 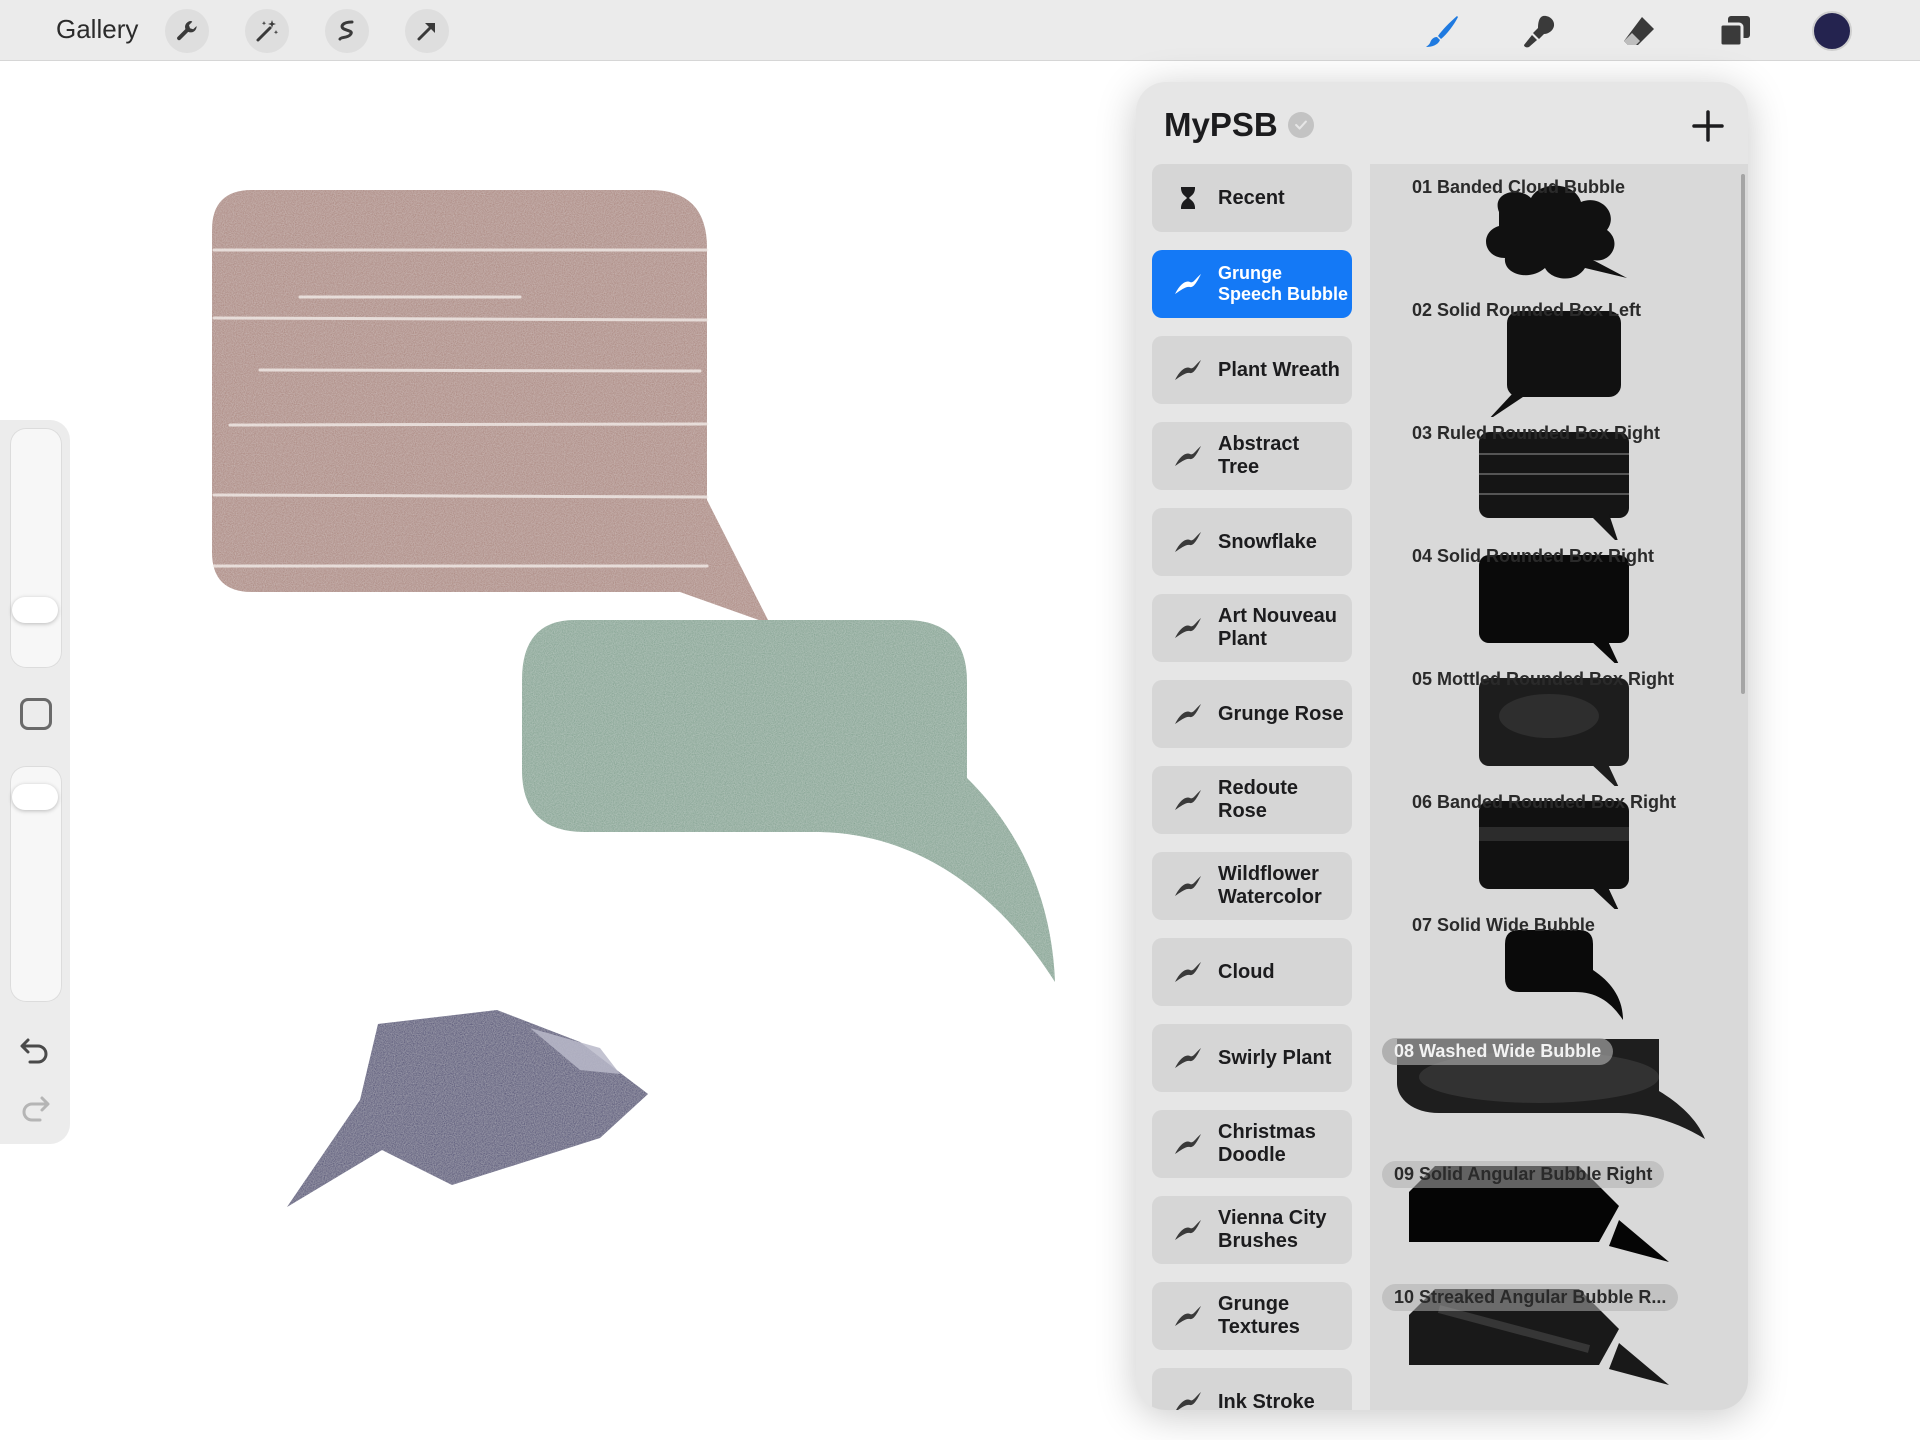 What do you see at coordinates (1283, 283) in the screenshot?
I see `brush-set-label: Grunge Speech Bubble` at bounding box center [1283, 283].